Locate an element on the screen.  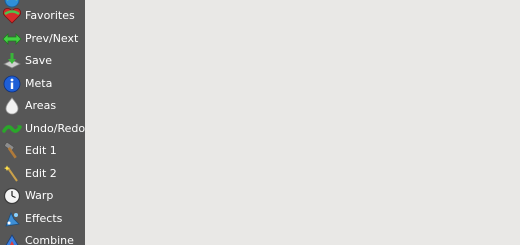
sidebar-item-warp: Warp is located at coordinates (42, 196).